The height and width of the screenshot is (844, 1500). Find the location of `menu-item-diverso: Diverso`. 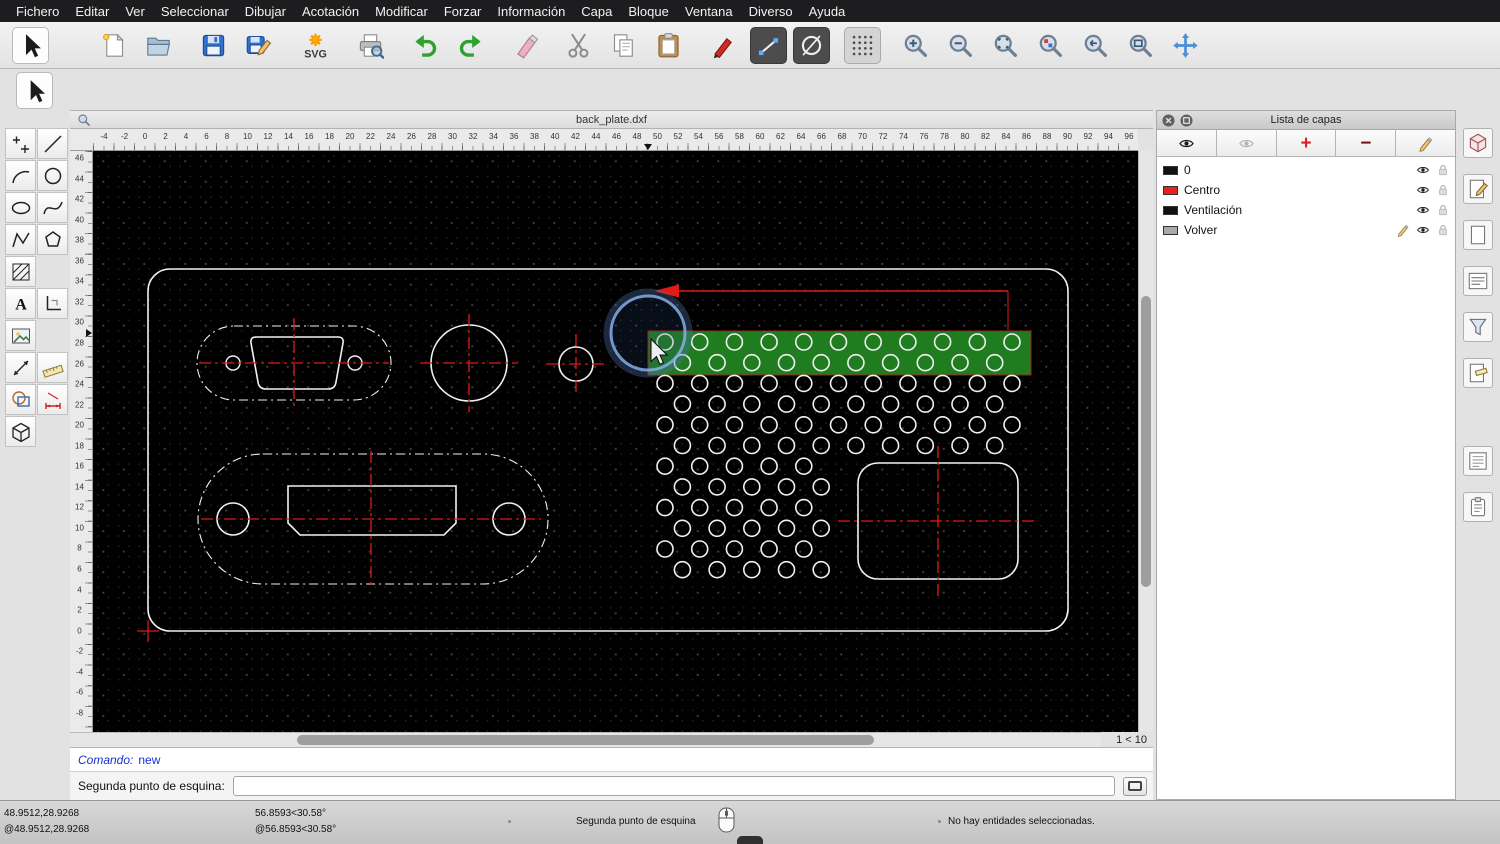

menu-item-diverso: Diverso is located at coordinates (771, 11).